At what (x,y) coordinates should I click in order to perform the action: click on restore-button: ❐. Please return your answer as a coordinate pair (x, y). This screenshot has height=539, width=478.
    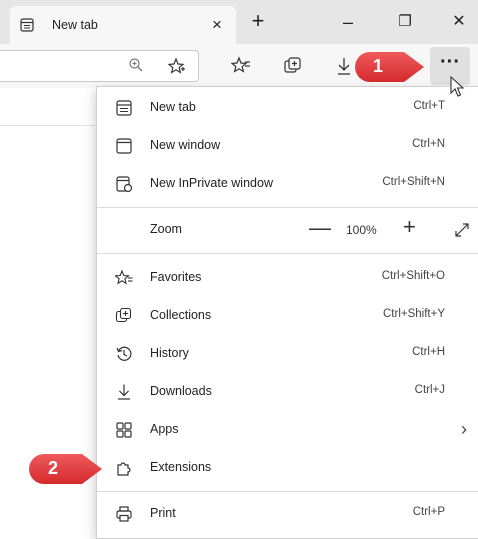
    Looking at the image, I should click on (405, 22).